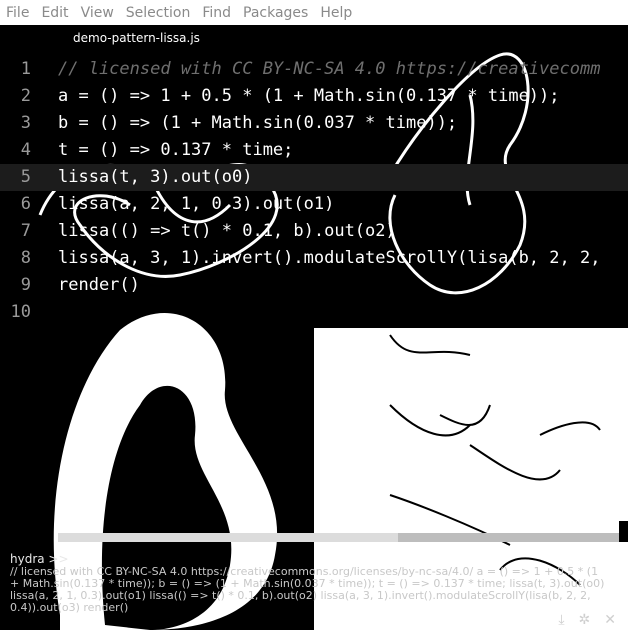 The height and width of the screenshot is (630, 628). I want to click on line-number: 9, so click(25, 285).